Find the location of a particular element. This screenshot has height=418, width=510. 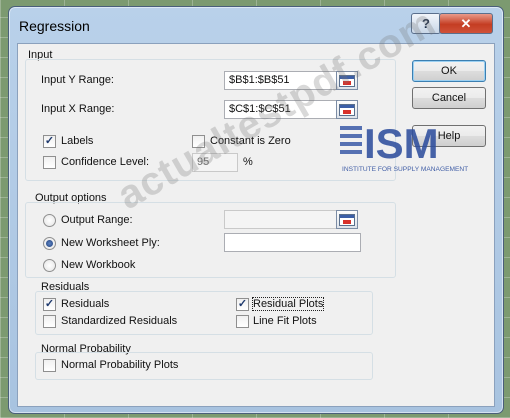

constant-is-zero-checkbox is located at coordinates (198, 141).